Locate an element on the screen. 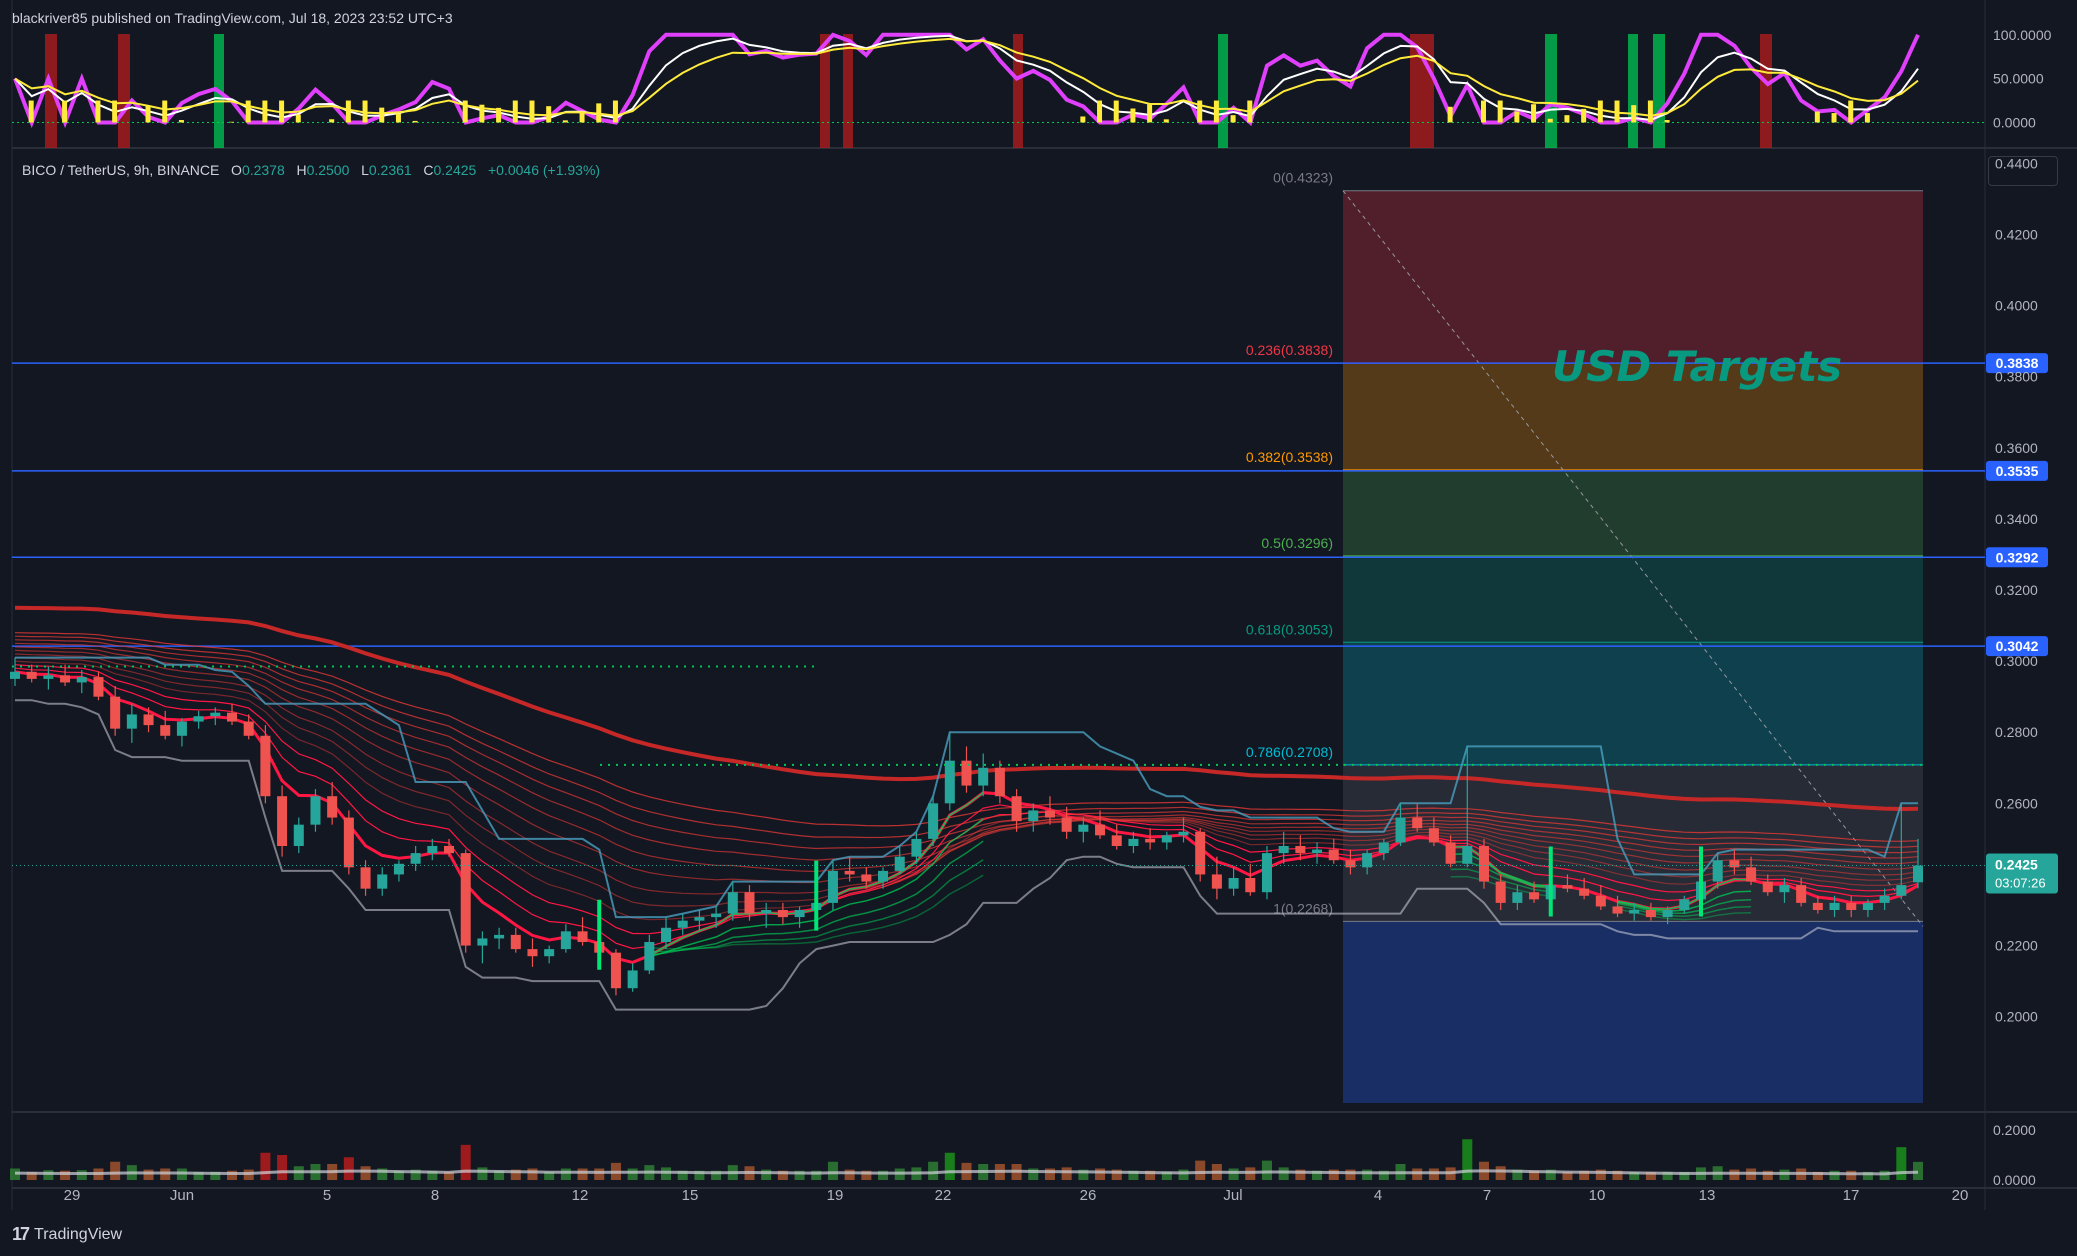  tradingview-footer: 17 TradingView is located at coordinates (67, 1234).